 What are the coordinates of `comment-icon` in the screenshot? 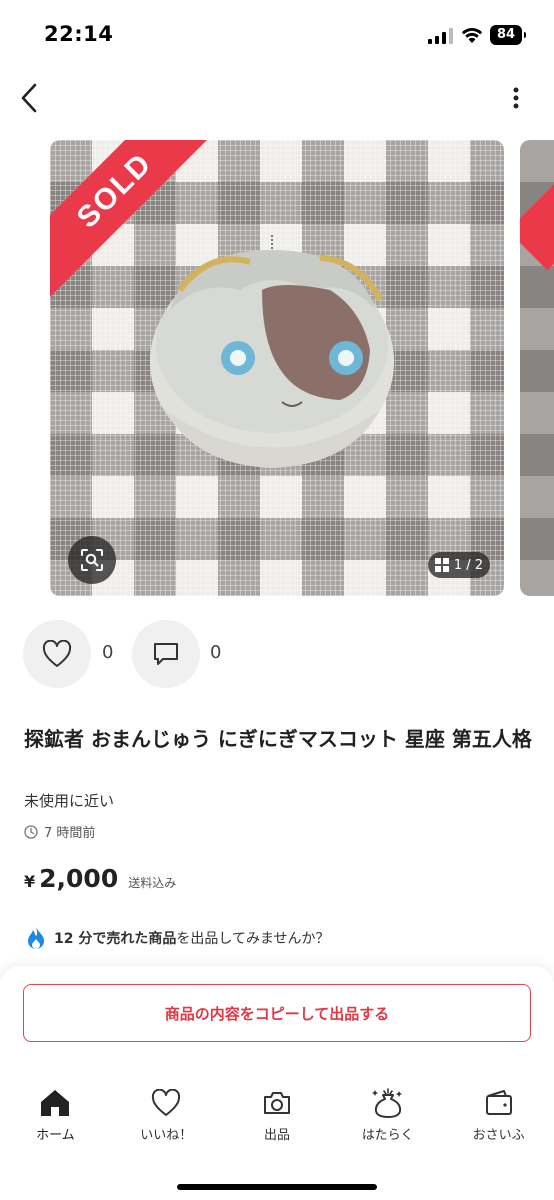 It's located at (166, 654).